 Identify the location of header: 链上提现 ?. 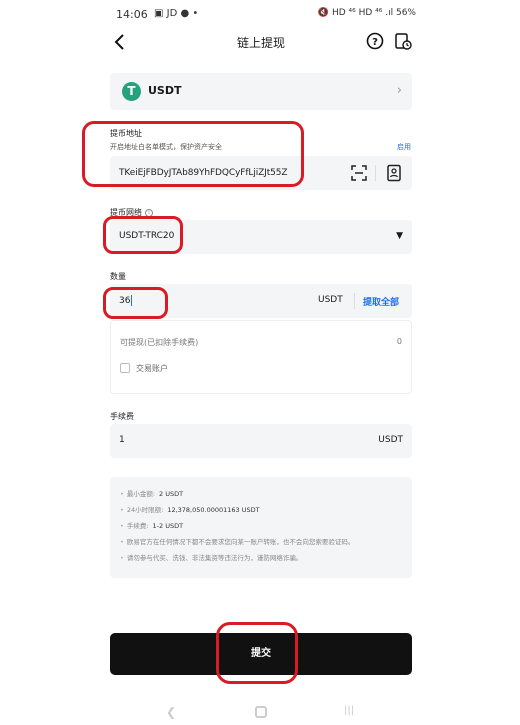
(261, 43).